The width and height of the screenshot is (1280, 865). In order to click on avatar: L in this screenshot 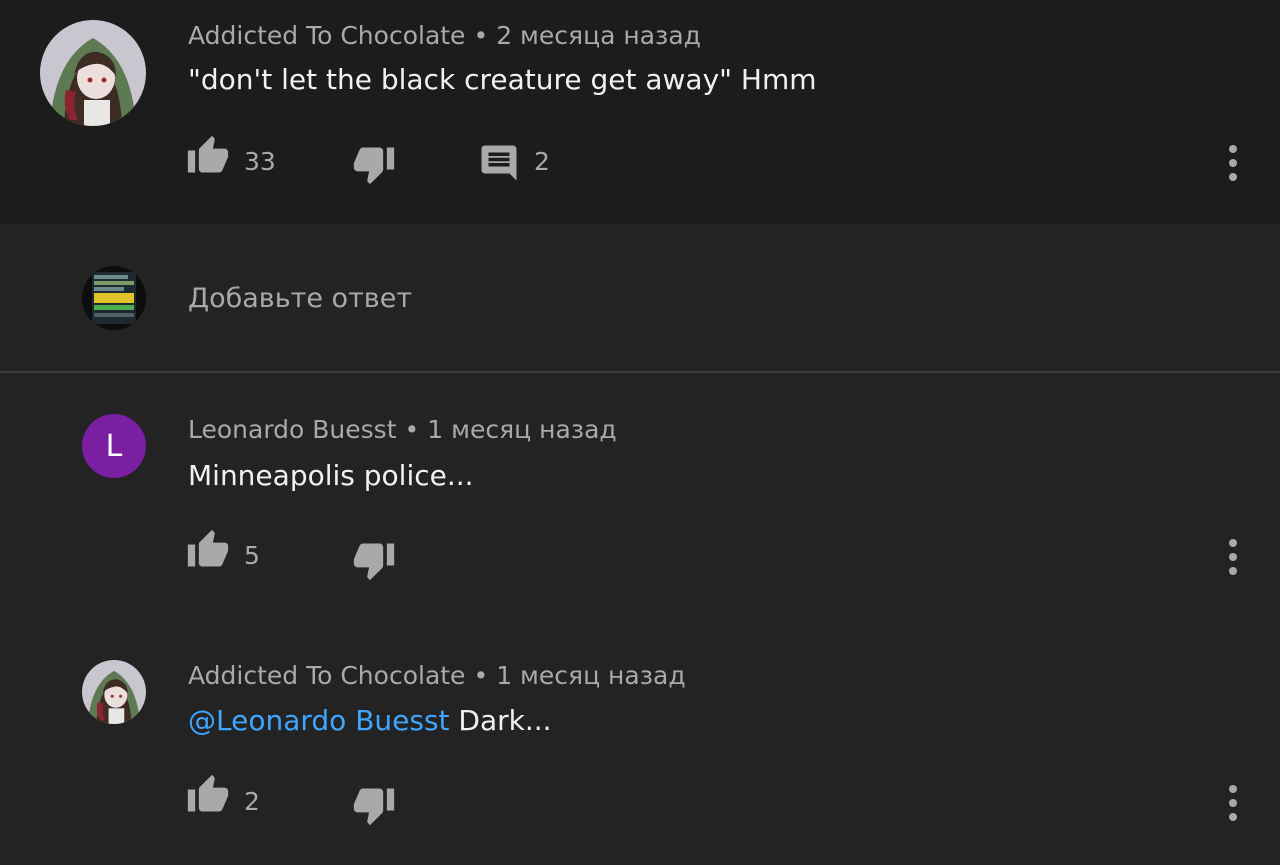, I will do `click(114, 446)`.